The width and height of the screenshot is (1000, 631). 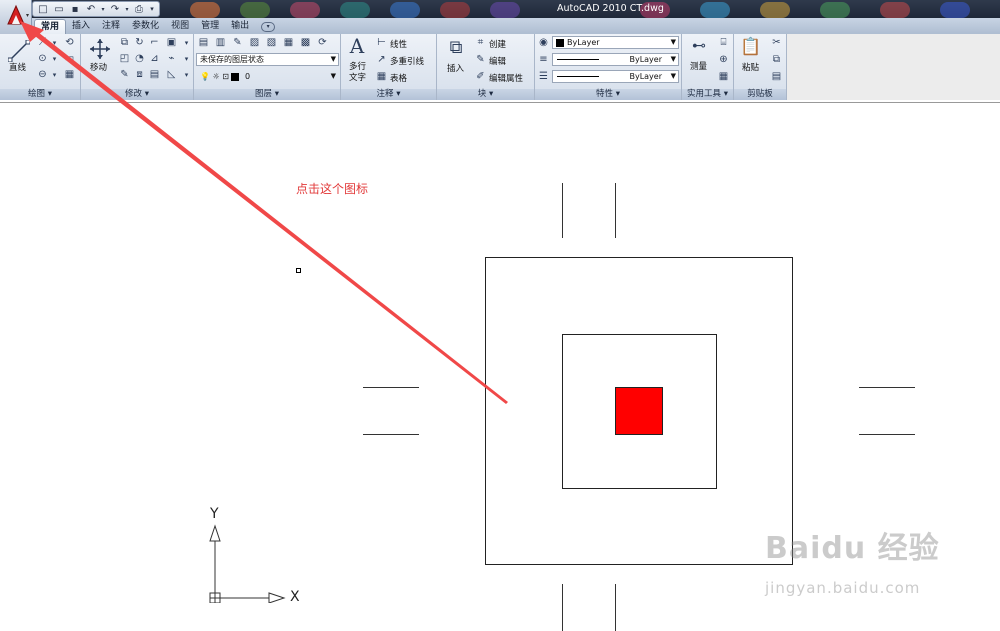 I want to click on edit-attribute-label: 编辑属性, so click(x=506, y=78).